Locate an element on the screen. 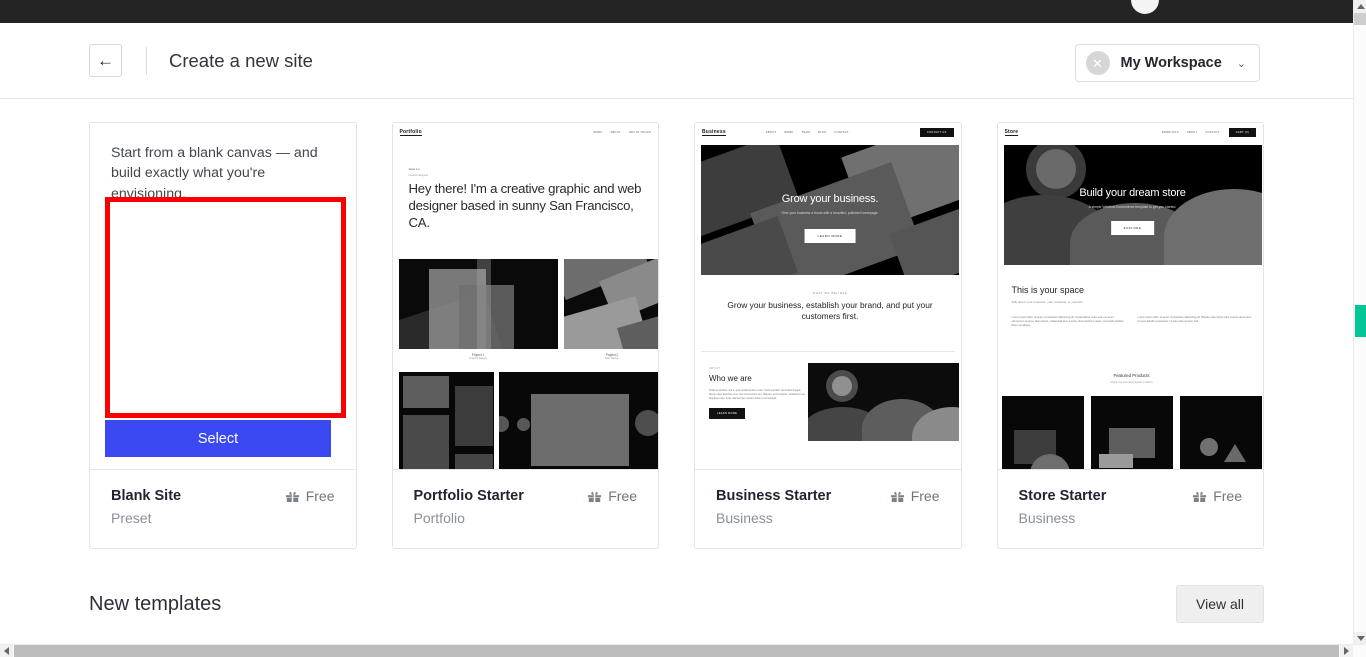 Image resolution: width=1366 pixels, height=657 pixels. mock-nav-link: PRODUCTS is located at coordinates (1170, 132).